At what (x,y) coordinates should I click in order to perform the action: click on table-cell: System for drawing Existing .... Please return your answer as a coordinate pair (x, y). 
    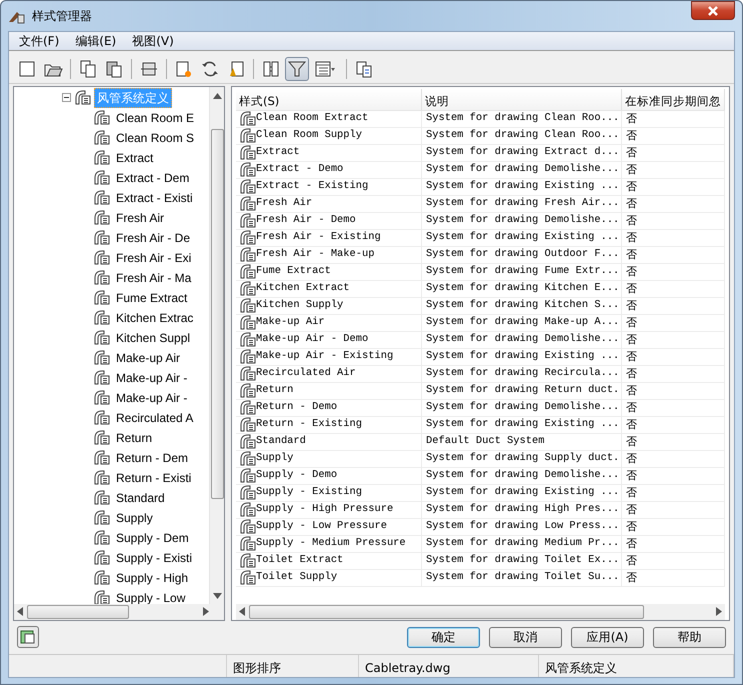
    Looking at the image, I should click on (522, 425).